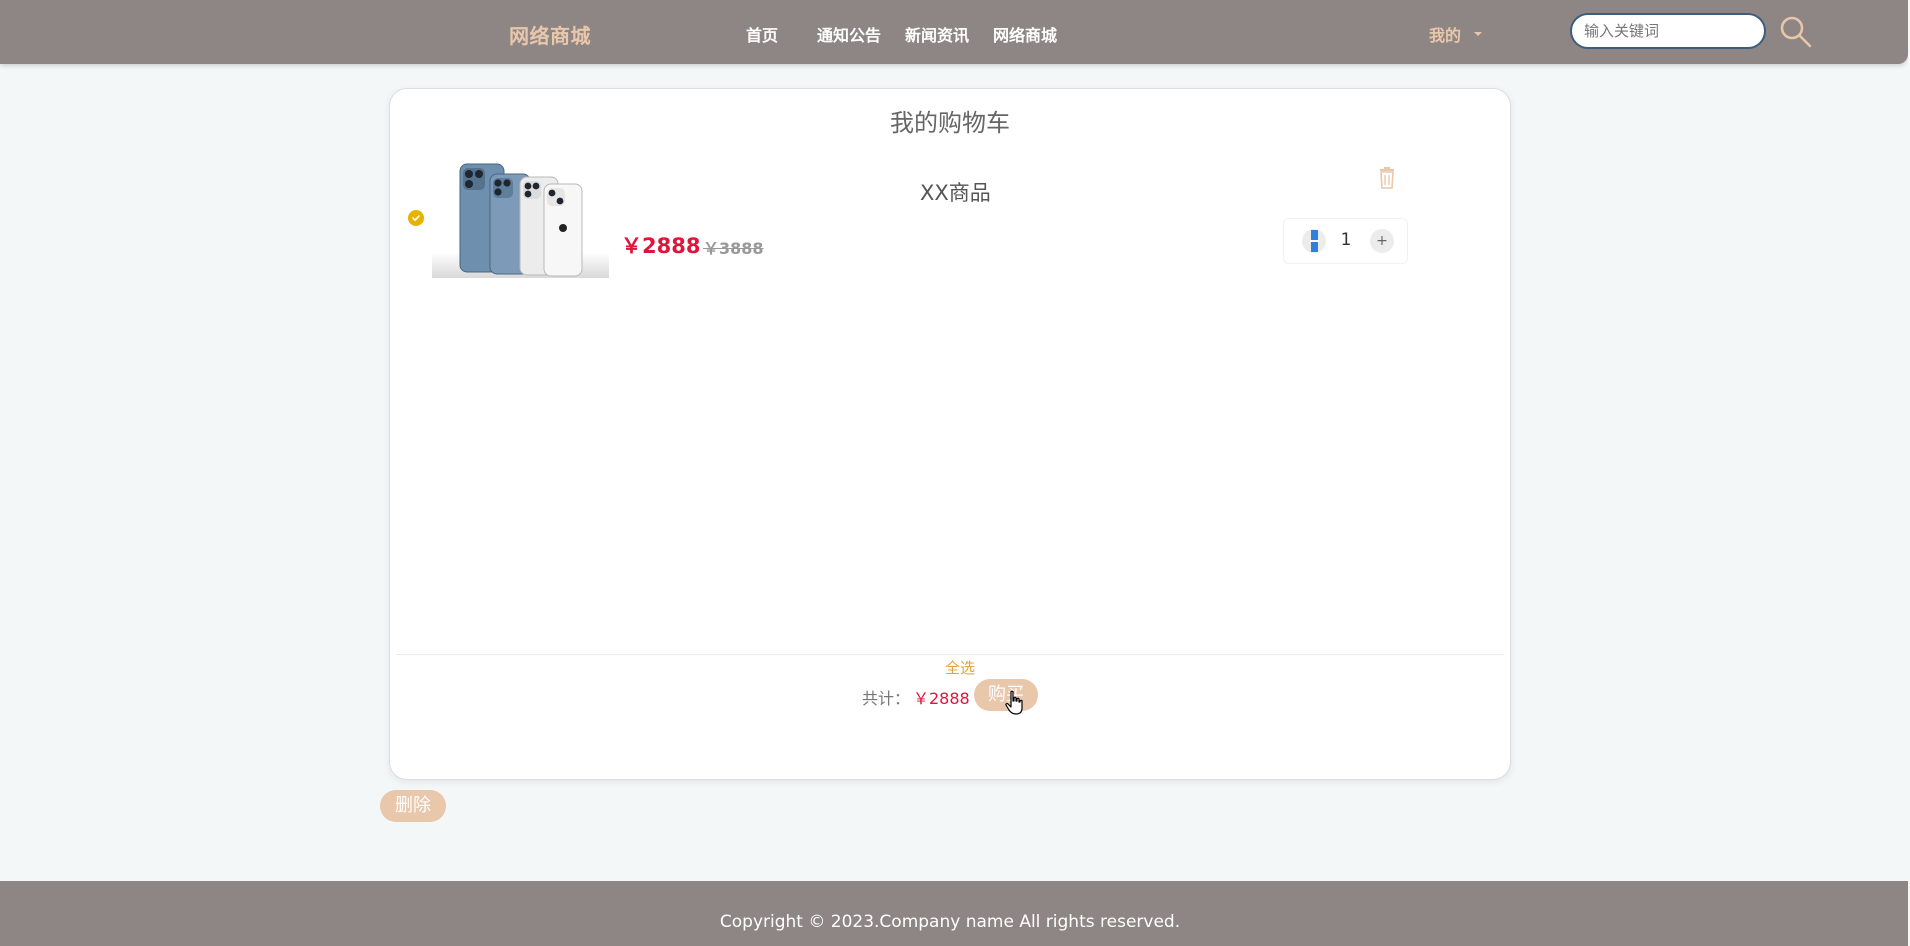 This screenshot has width=1910, height=946. Describe the element at coordinates (955, 192) in the screenshot. I see `product-name: XX商品` at that location.